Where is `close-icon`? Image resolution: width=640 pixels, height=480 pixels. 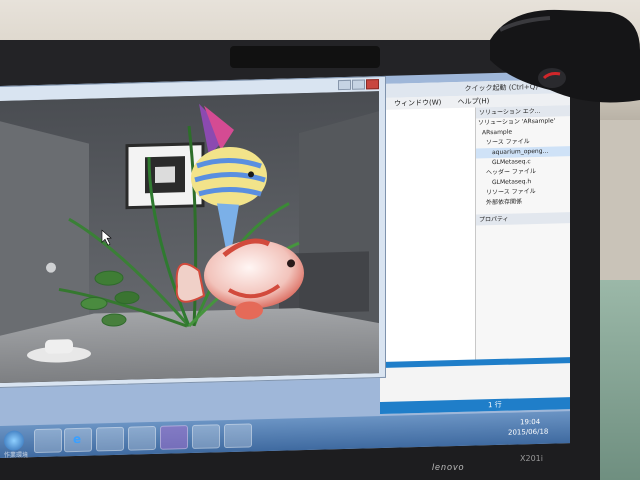
close-icon is located at coordinates (372, 84).